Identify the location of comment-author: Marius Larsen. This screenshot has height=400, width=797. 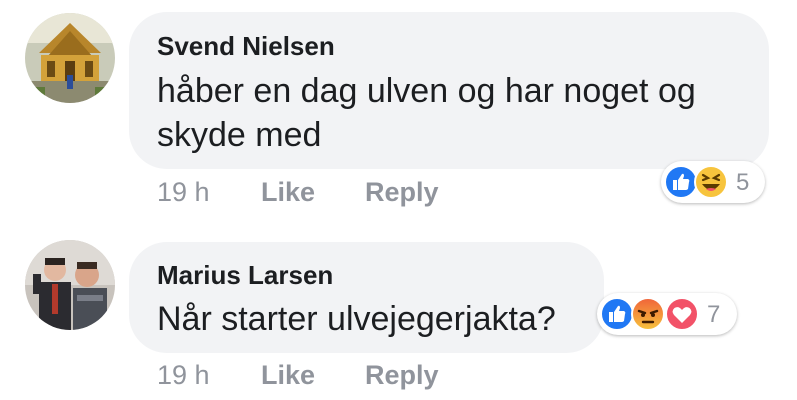
(245, 275).